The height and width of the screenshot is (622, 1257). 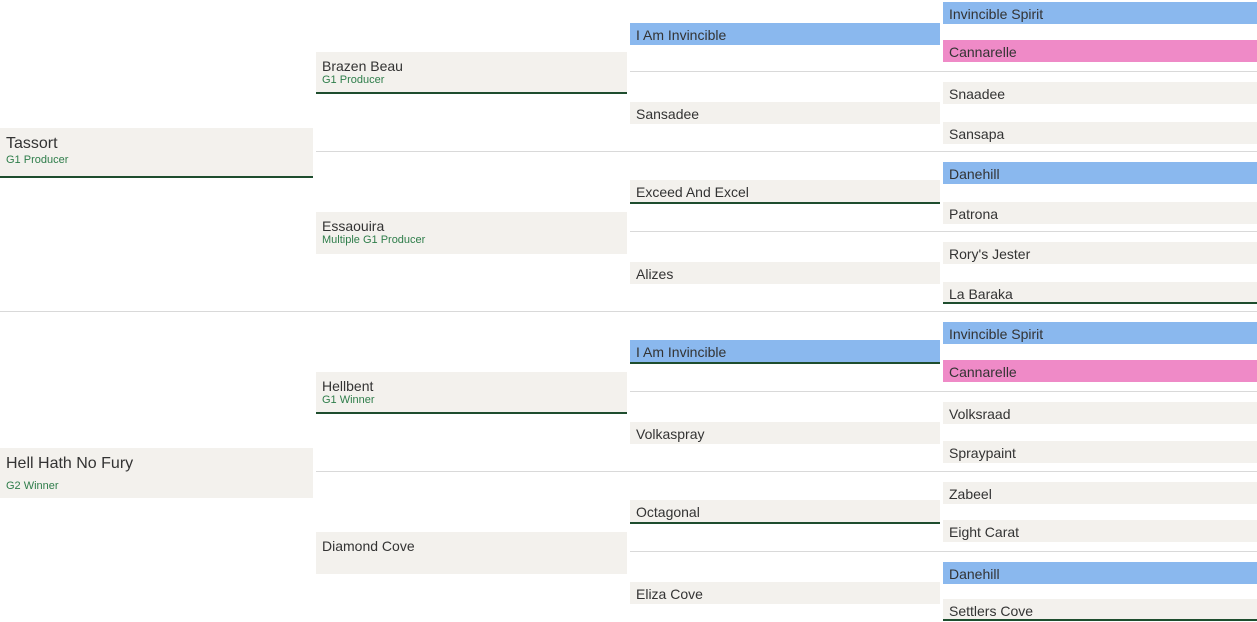 I want to click on gen4-cell: Settlers Cove, so click(x=1100, y=610).